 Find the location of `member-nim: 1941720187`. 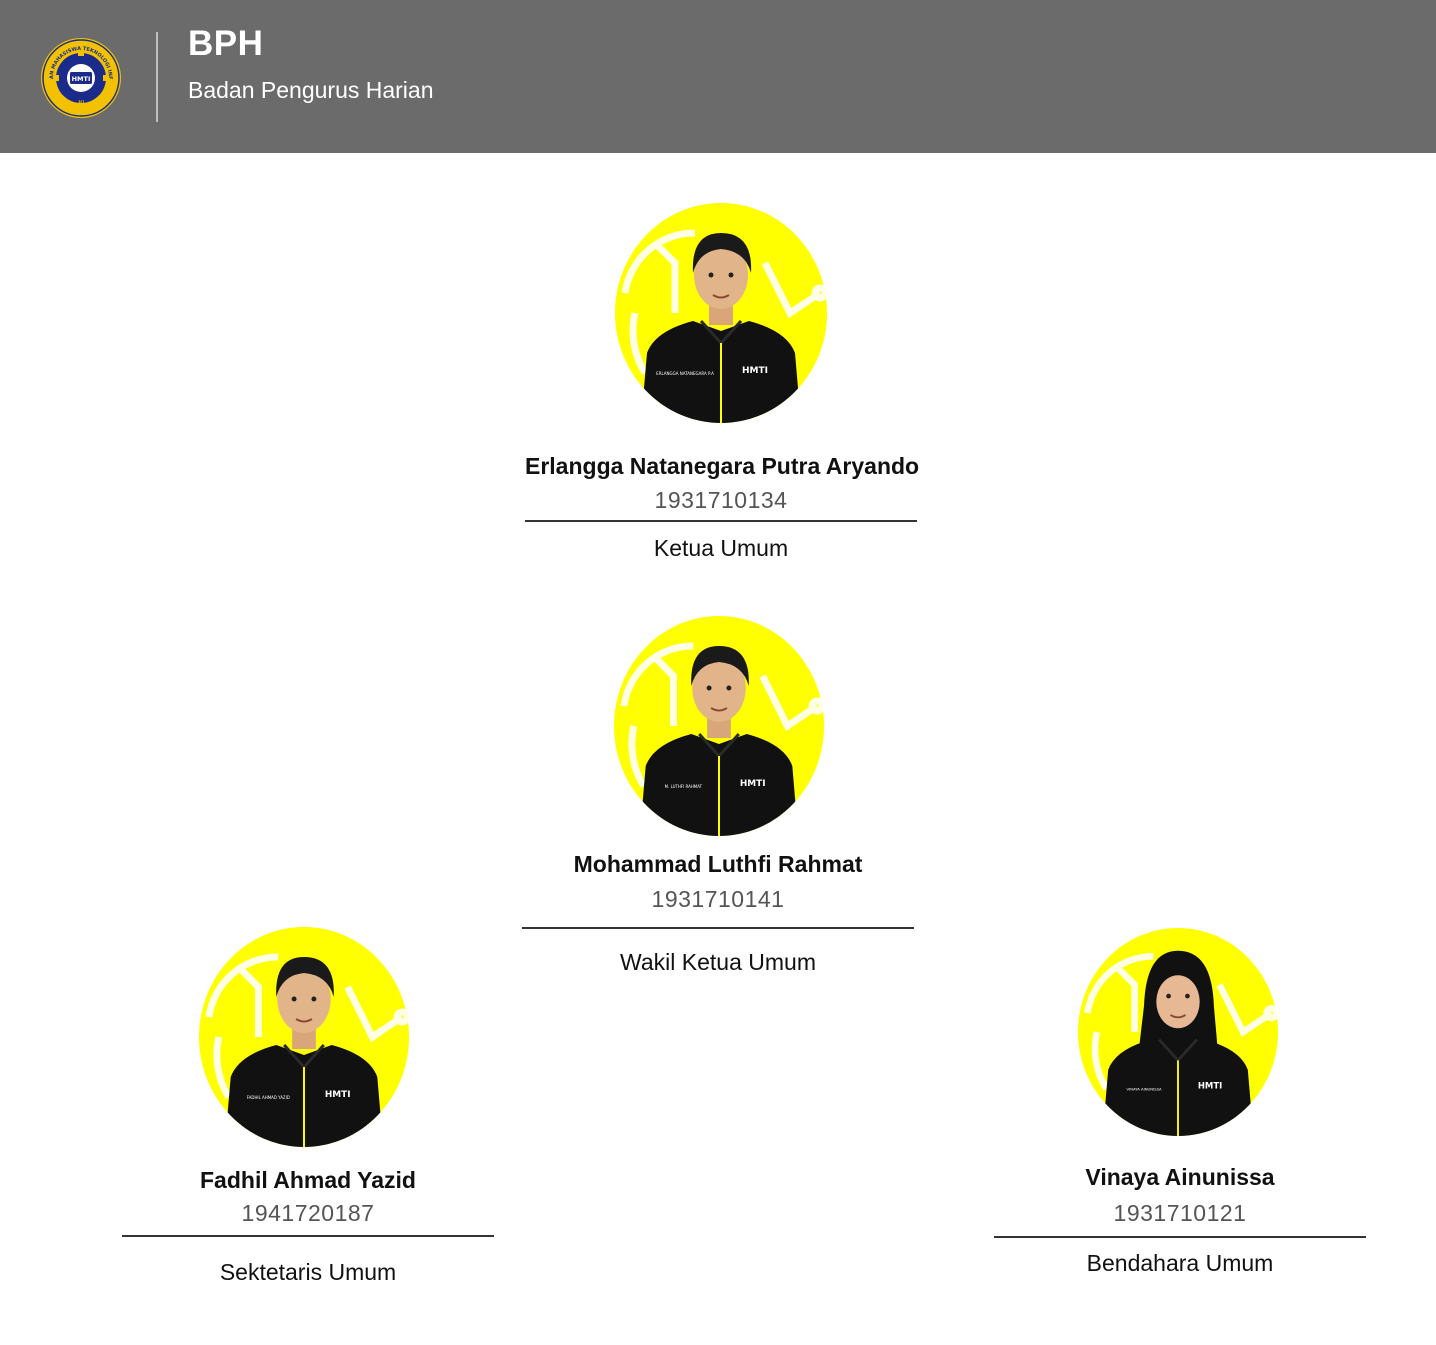

member-nim: 1941720187 is located at coordinates (308, 1213).